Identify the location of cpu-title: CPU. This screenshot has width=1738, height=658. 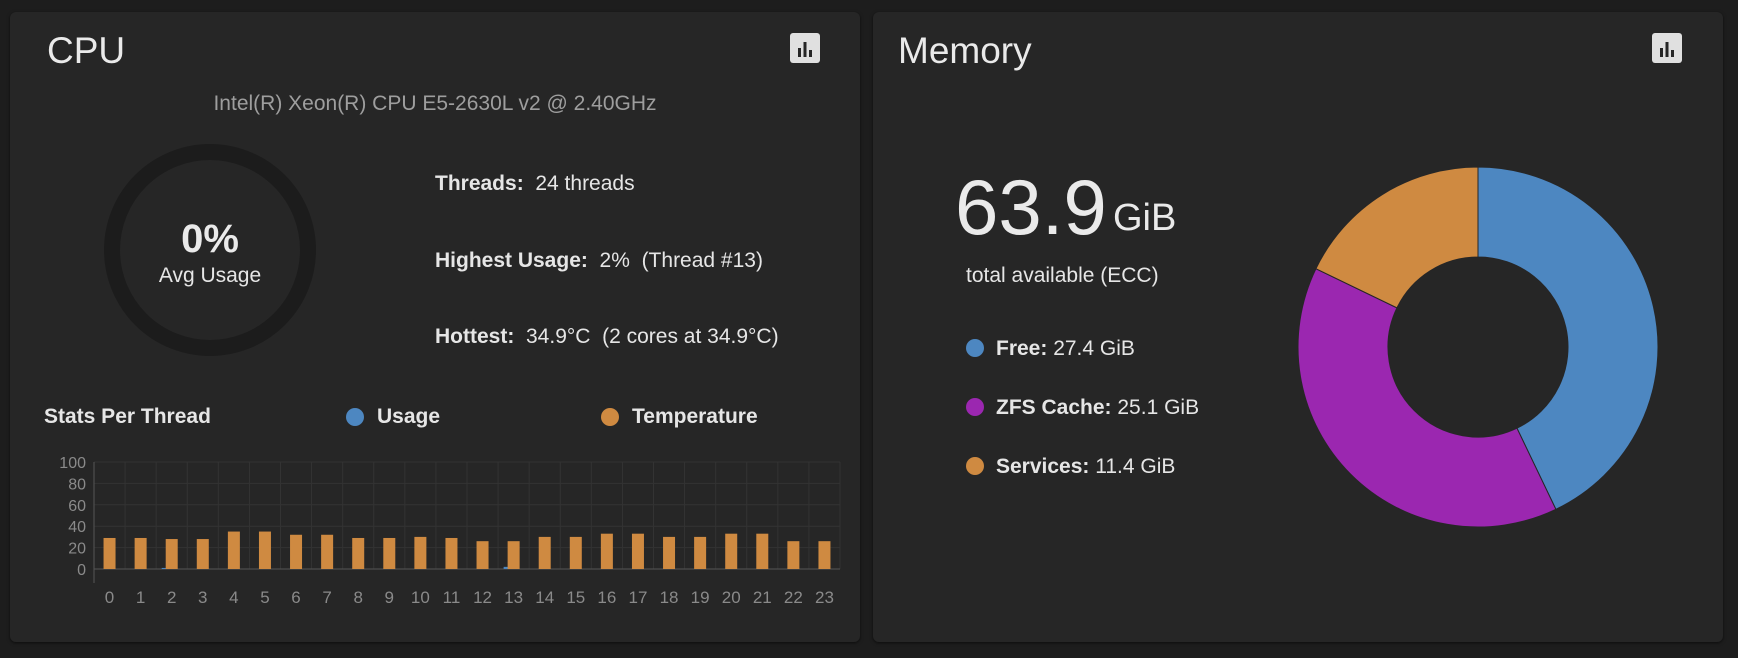
(86, 50).